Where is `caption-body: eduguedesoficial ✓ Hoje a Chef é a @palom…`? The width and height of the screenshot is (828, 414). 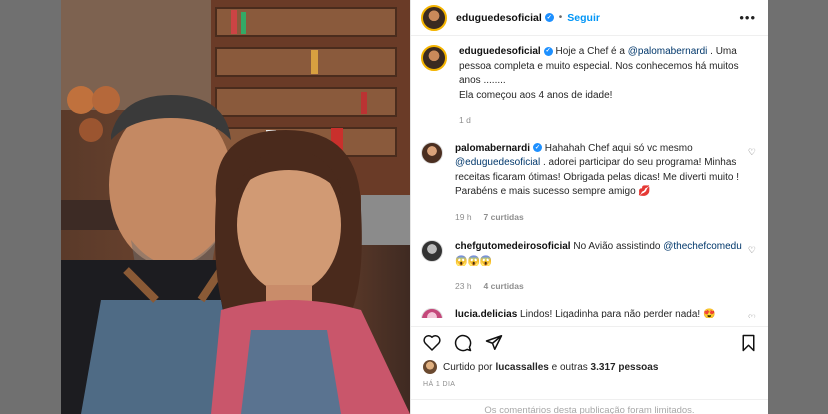
caption-body: eduguedesoficial ✓ Hoje a Chef é a @palom… is located at coordinates (605, 86).